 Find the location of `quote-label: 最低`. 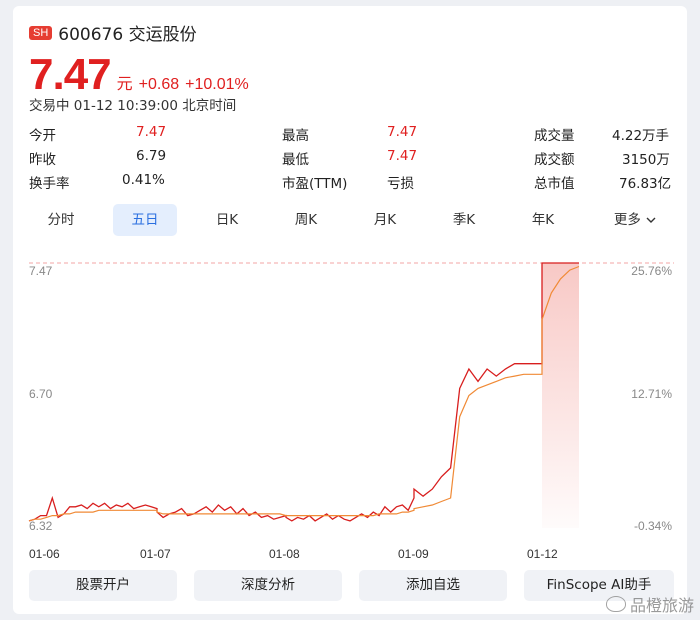

quote-label: 最低 is located at coordinates (295, 160).